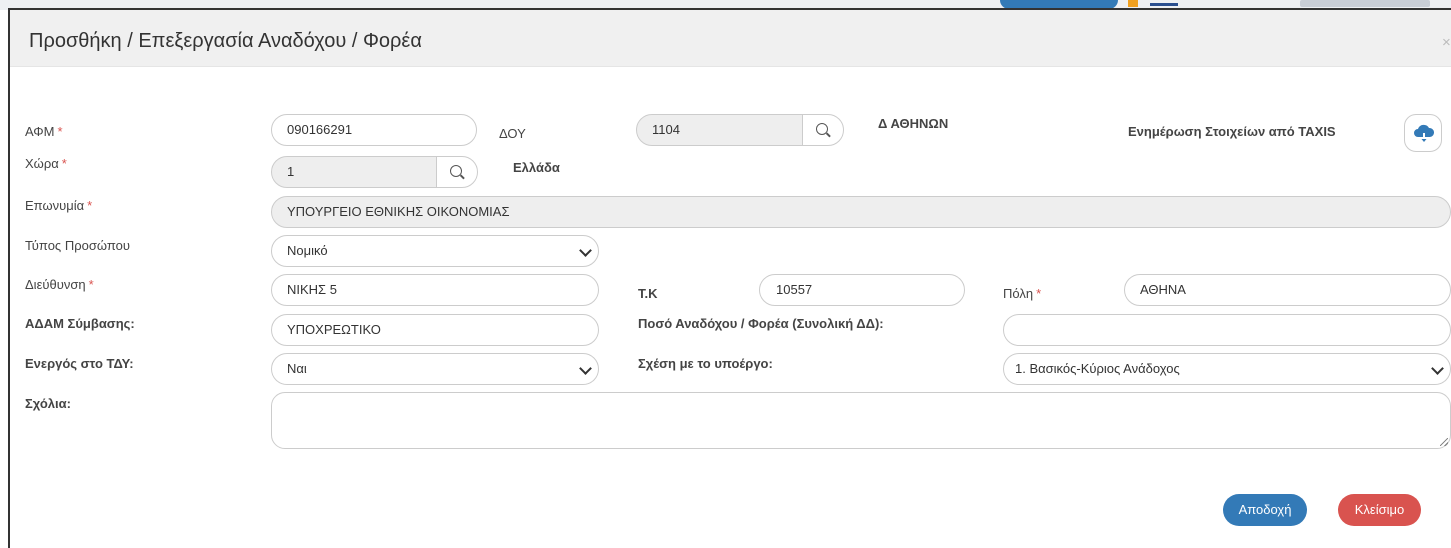 The image size is (1451, 548). Describe the element at coordinates (79, 363) in the screenshot. I see `active-label: Ενεργός στο ΤΔΥ:` at that location.